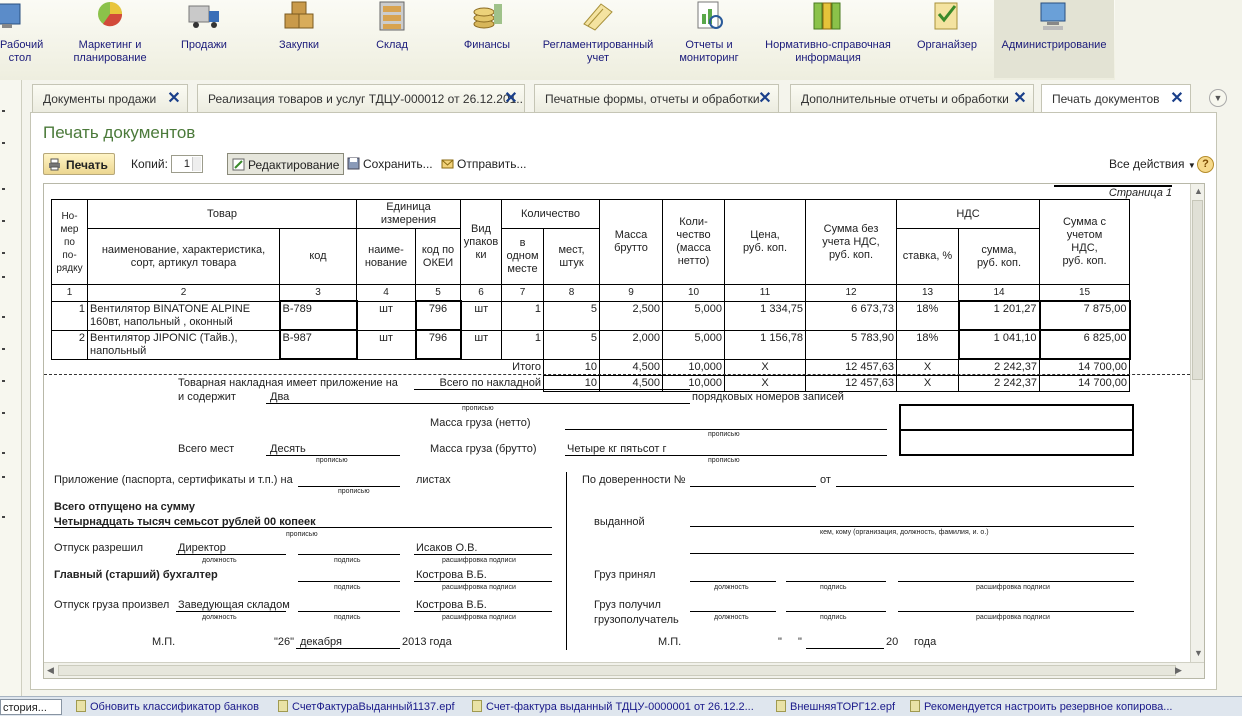  What do you see at coordinates (631, 344) in the screenshot?
I see `cell-gross: 2,000` at bounding box center [631, 344].